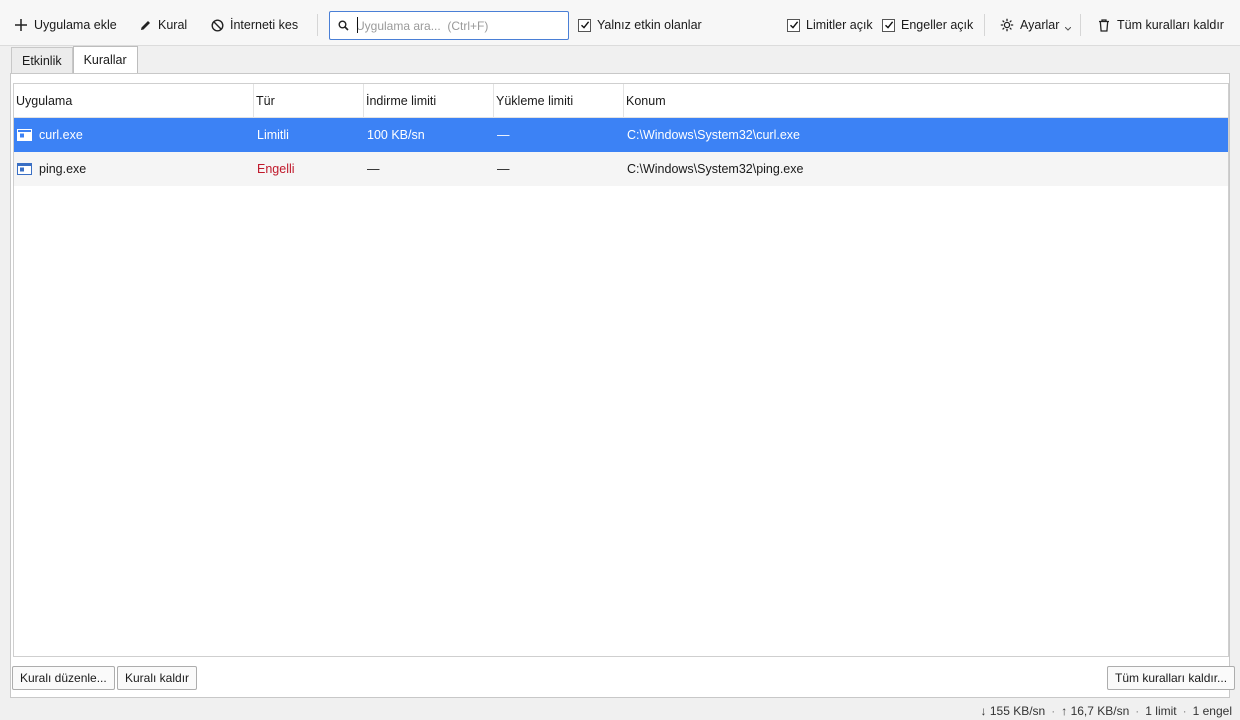 This screenshot has width=1240, height=720. I want to click on cut-internet-label: İnterneti kes, so click(264, 25).